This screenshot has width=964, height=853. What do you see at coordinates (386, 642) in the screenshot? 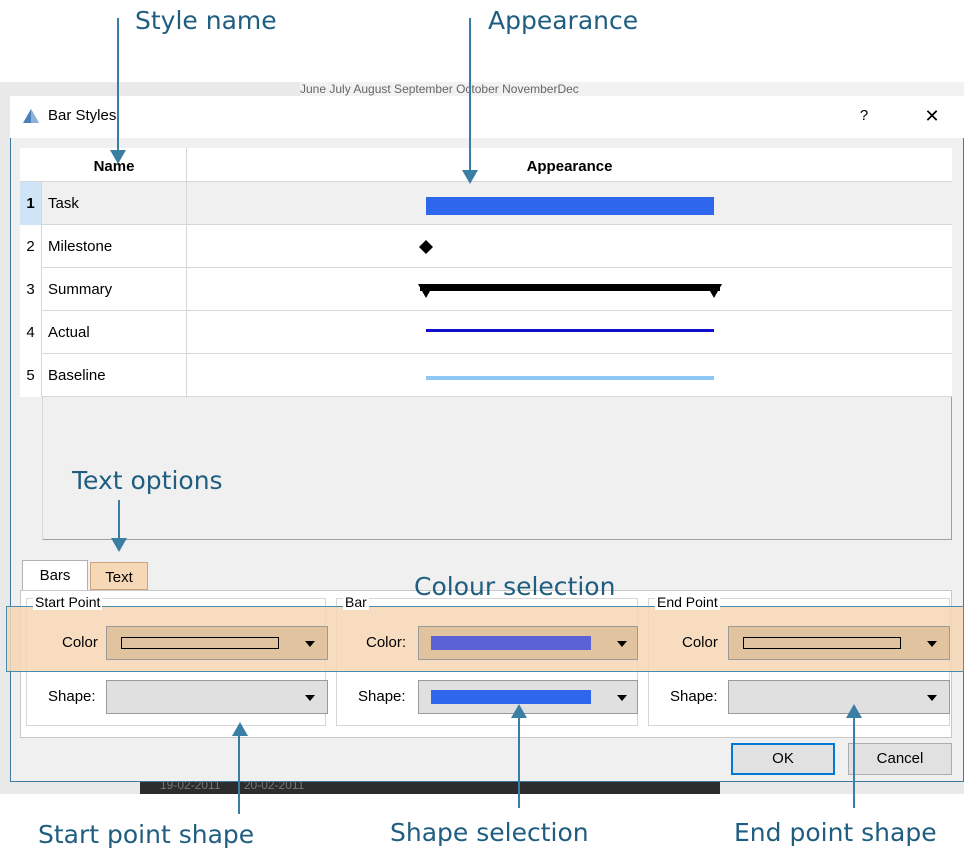
I see `bar-color-label: Color:` at bounding box center [386, 642].